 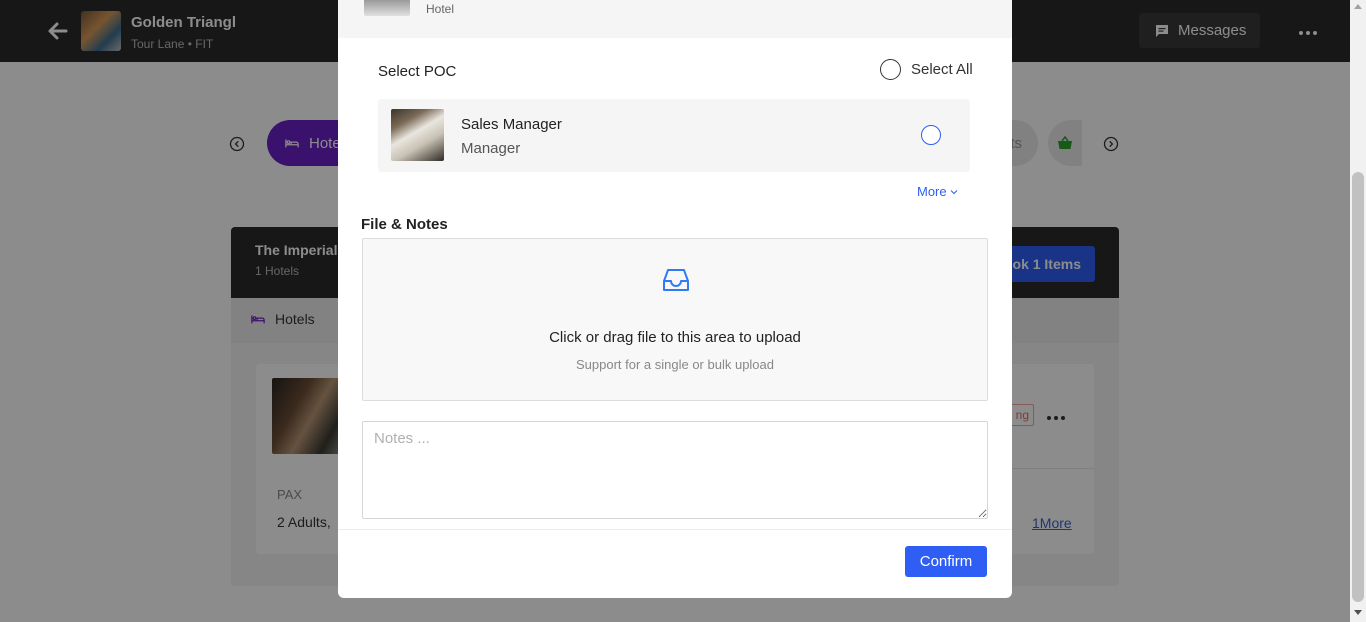 I want to click on upload-subtitle: Support for a single or bulk upload, so click(x=674, y=364).